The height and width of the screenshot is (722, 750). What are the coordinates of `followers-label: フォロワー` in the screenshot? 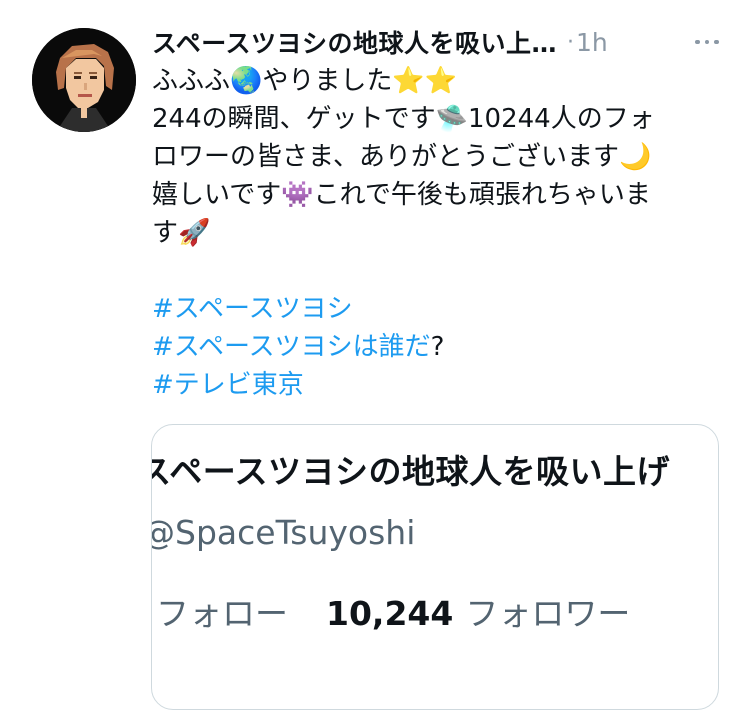 It's located at (548, 613).